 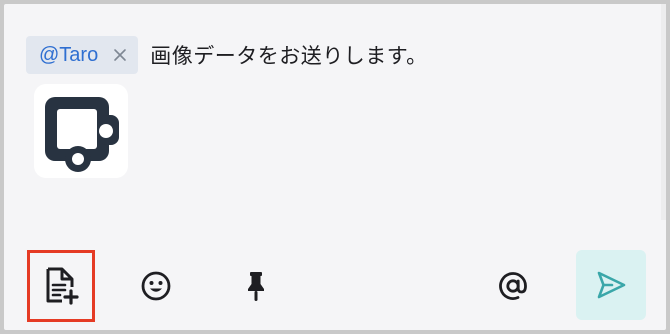 I want to click on smiley-icon, so click(x=156, y=286).